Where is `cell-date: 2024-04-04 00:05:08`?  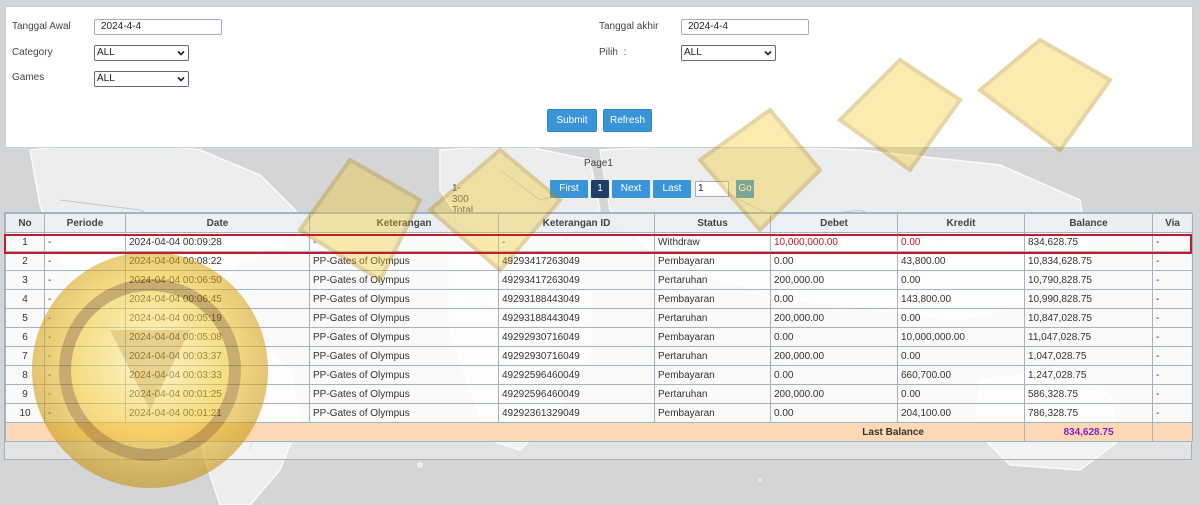
cell-date: 2024-04-04 00:05:08 is located at coordinates (217, 337).